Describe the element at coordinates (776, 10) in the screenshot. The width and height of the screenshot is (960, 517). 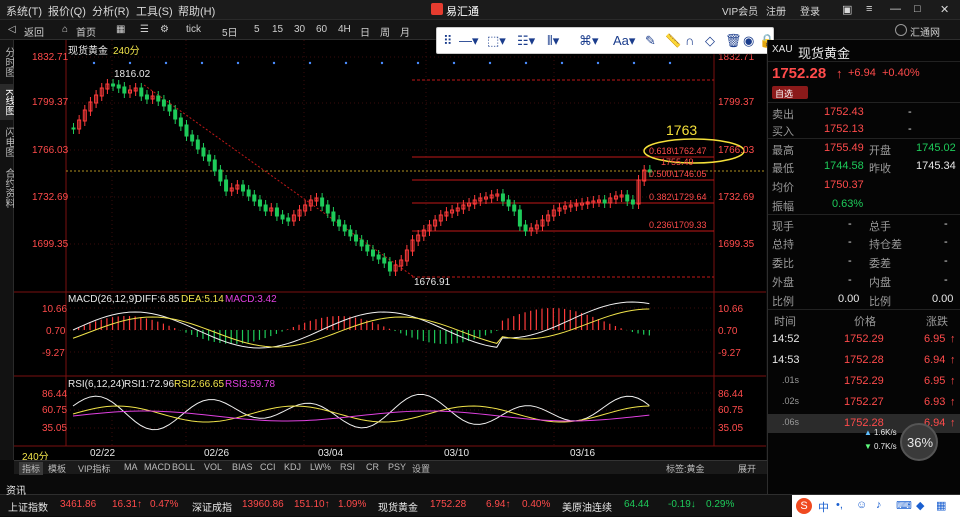
I see `register-link: 注册` at that location.